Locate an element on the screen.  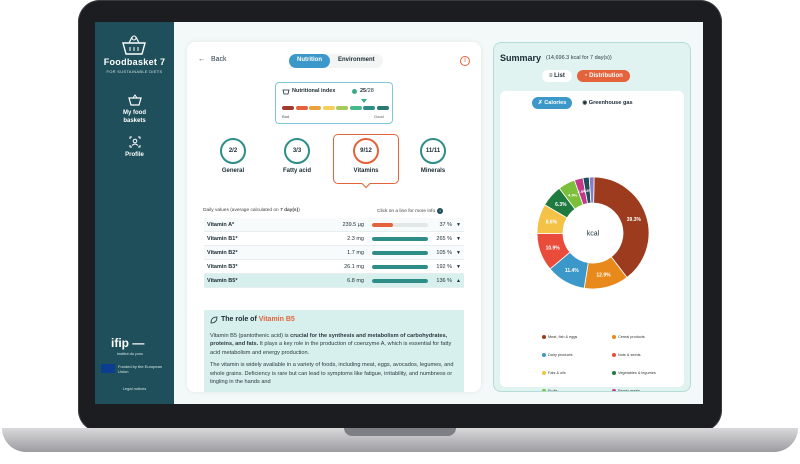
category-label: Vitamins is located at coordinates (366, 171).